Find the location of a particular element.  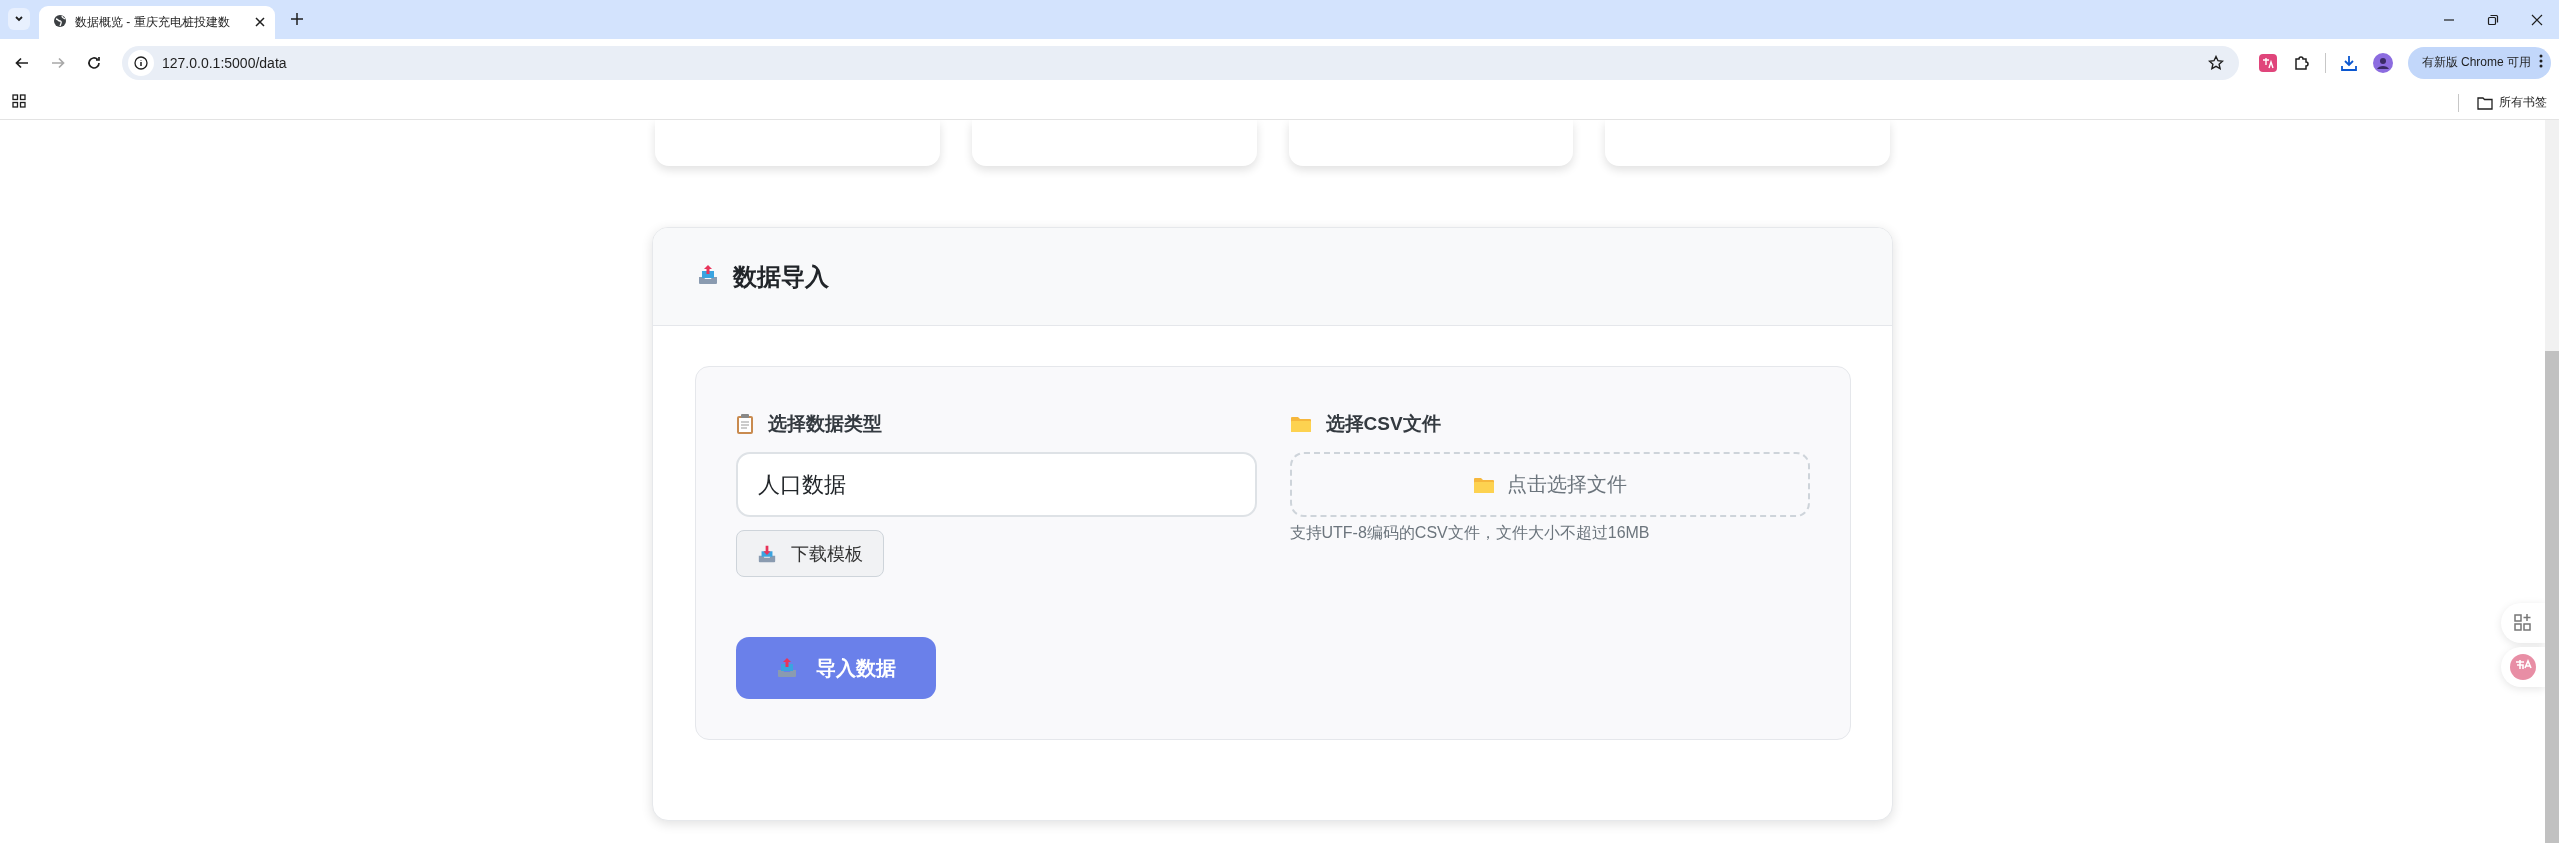

chevron-down-icon is located at coordinates (19, 19).